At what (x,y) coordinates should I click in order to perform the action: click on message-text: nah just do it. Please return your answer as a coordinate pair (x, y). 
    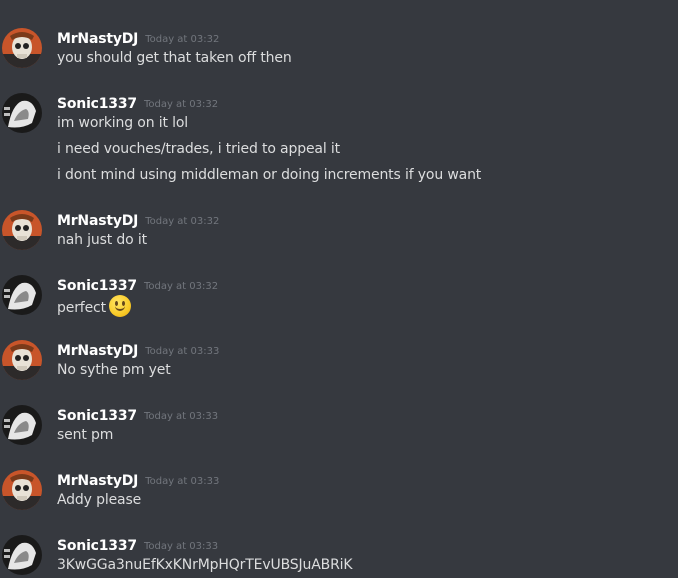
    Looking at the image, I should click on (102, 240).